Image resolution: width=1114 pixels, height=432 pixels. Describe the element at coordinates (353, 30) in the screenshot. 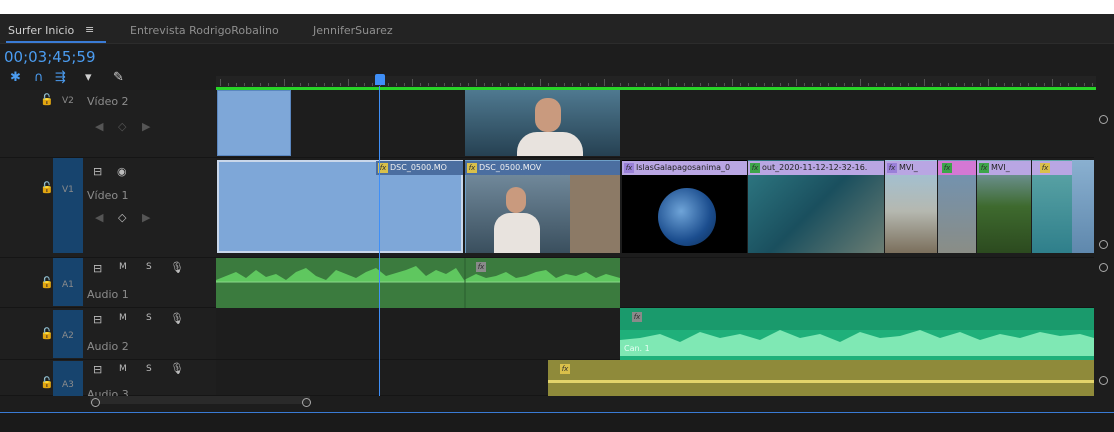

I see `tab-jennifer: JenniferSuarez` at that location.